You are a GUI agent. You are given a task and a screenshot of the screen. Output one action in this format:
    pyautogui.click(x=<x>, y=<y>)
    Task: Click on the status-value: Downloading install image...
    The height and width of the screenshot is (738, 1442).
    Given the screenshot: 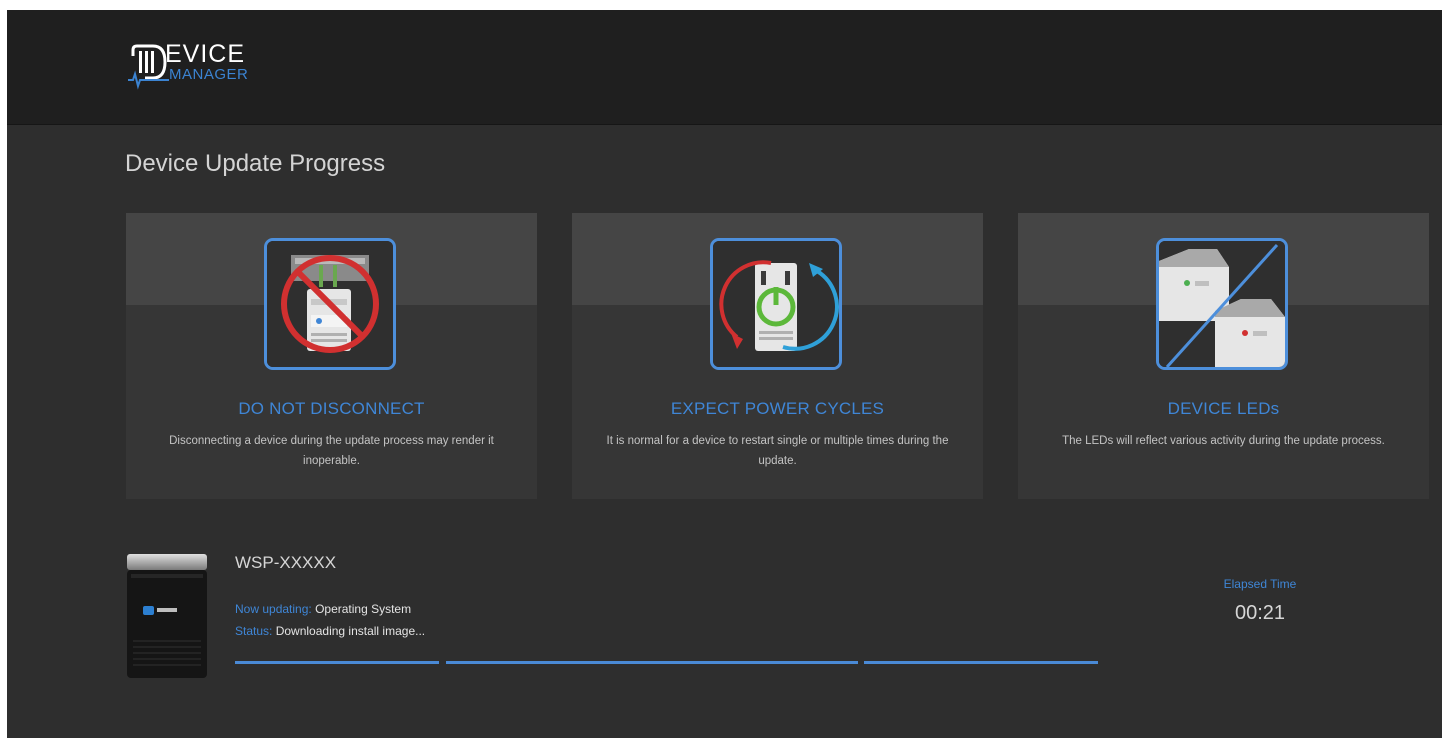 What is the action you would take?
    pyautogui.click(x=350, y=631)
    